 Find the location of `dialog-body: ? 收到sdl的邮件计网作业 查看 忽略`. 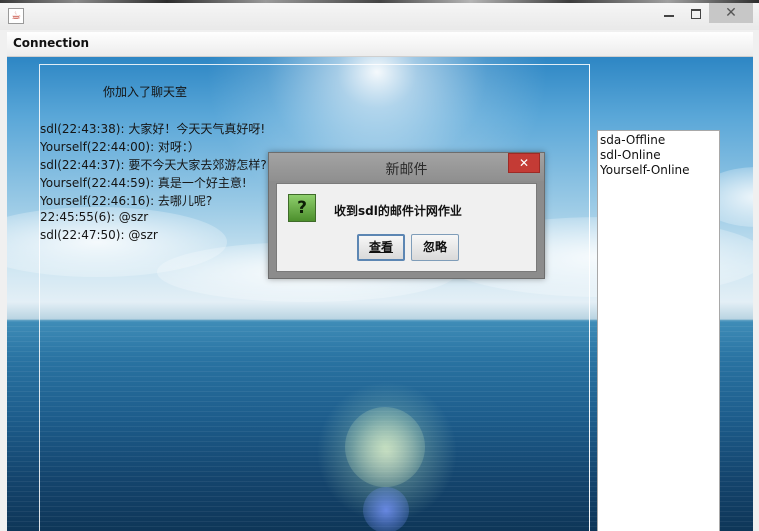

dialog-body: ? 收到sdl的邮件计网作业 查看 忽略 is located at coordinates (406, 227).